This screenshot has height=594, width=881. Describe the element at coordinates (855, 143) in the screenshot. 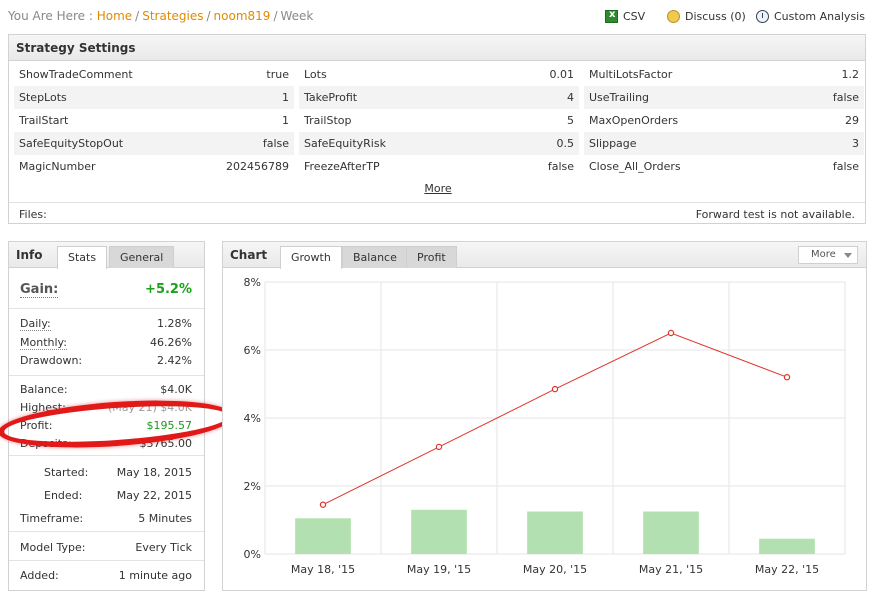

I see `setting-value: 3` at that location.